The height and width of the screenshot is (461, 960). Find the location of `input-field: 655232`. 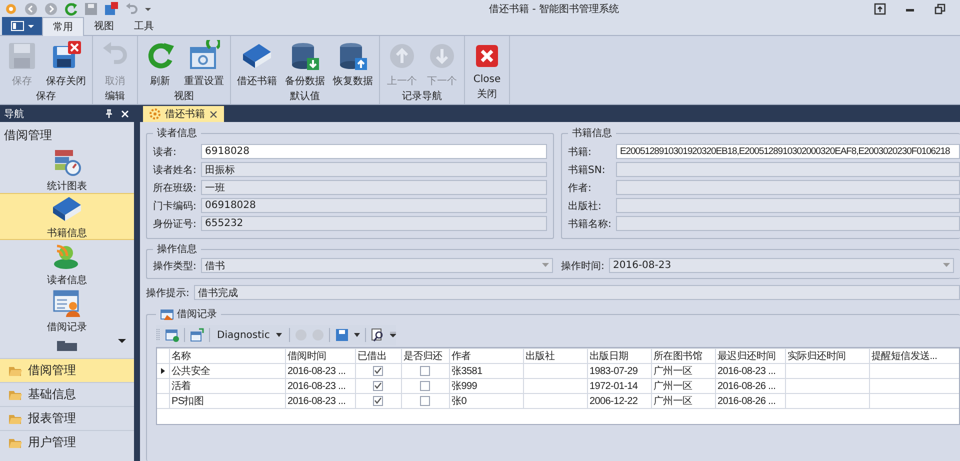

input-field: 655232 is located at coordinates (374, 223).